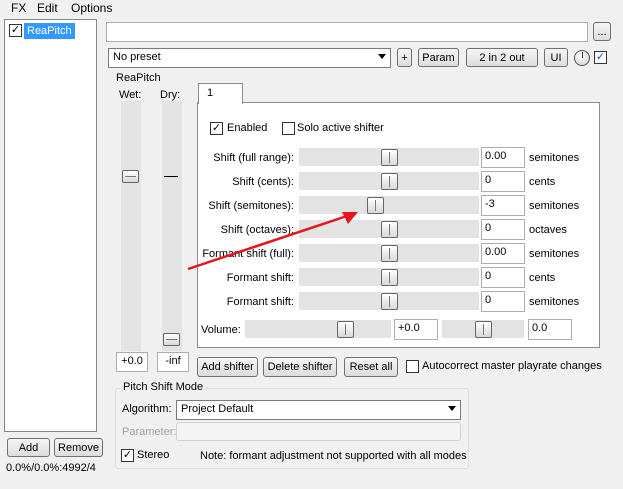  What do you see at coordinates (483, 329) in the screenshot?
I see `pan-slider-thumb` at bounding box center [483, 329].